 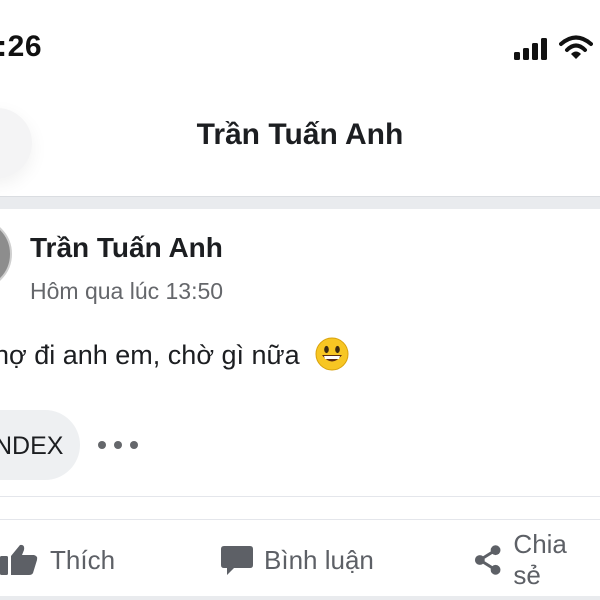 What do you see at coordinates (332, 354) in the screenshot?
I see `smiling-face-emoji-icon` at bounding box center [332, 354].